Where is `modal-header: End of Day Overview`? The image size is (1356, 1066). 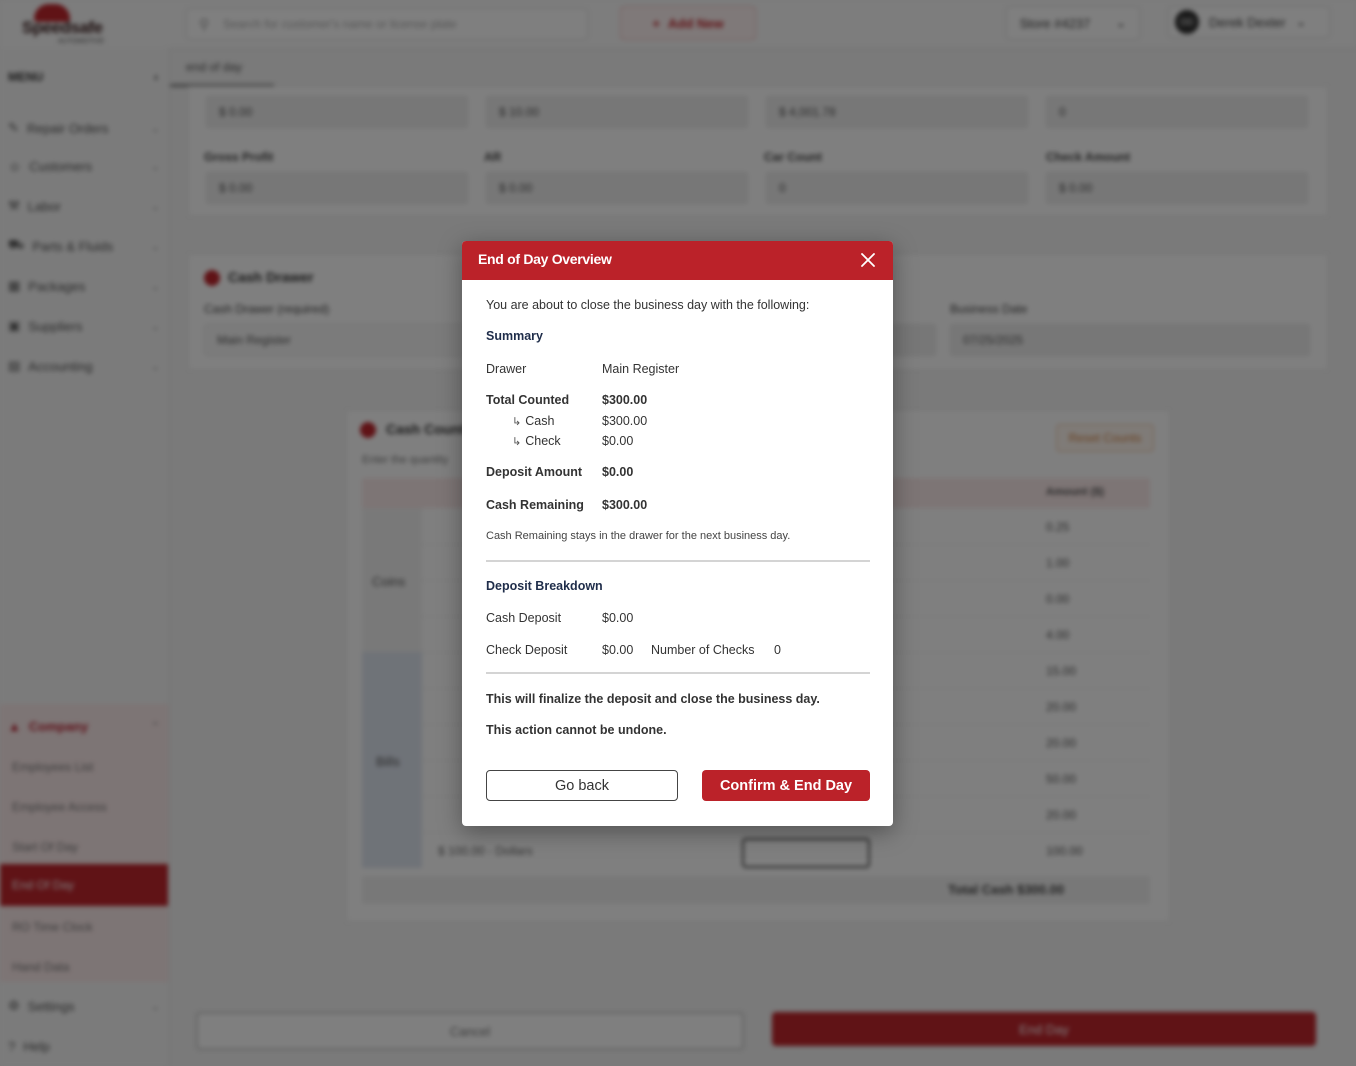
modal-header: End of Day Overview is located at coordinates (677, 260).